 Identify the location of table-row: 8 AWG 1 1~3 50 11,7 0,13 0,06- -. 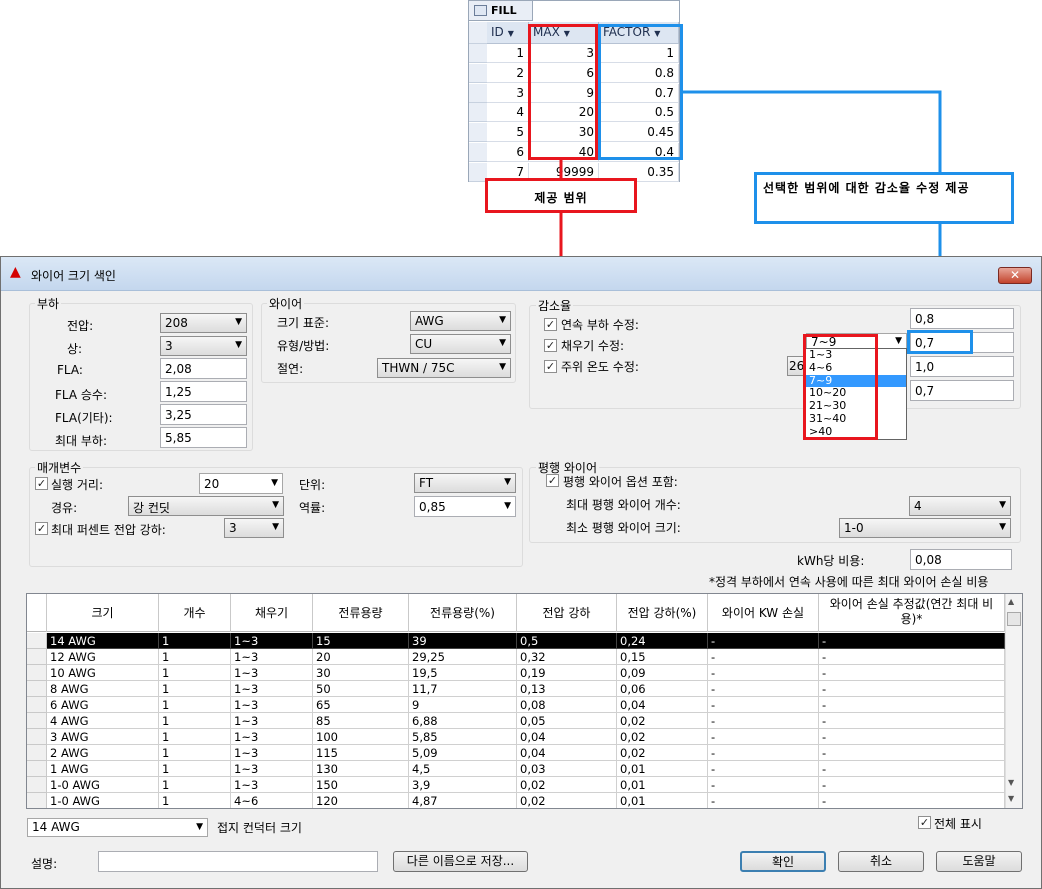
(527, 689).